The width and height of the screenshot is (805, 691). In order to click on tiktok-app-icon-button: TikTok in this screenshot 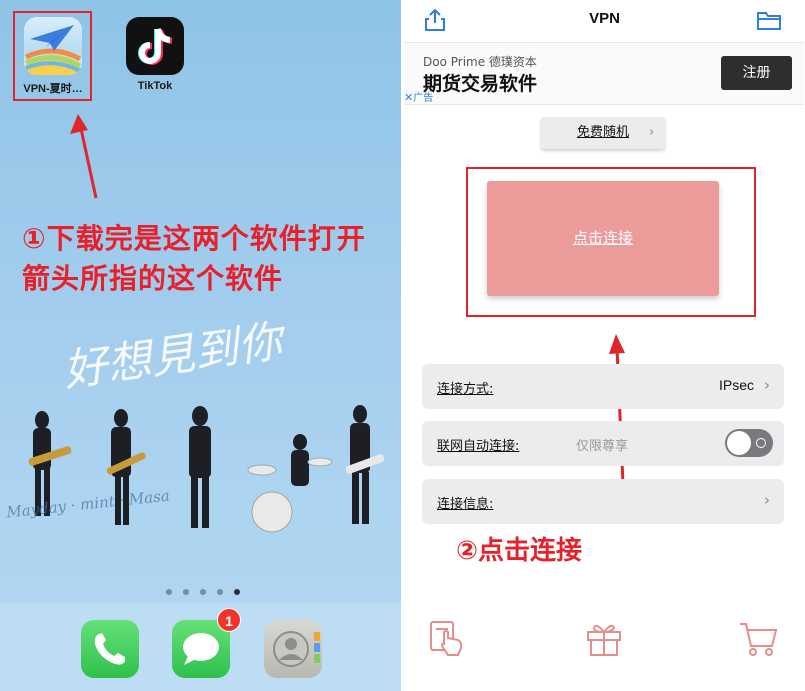, I will do `click(155, 54)`.